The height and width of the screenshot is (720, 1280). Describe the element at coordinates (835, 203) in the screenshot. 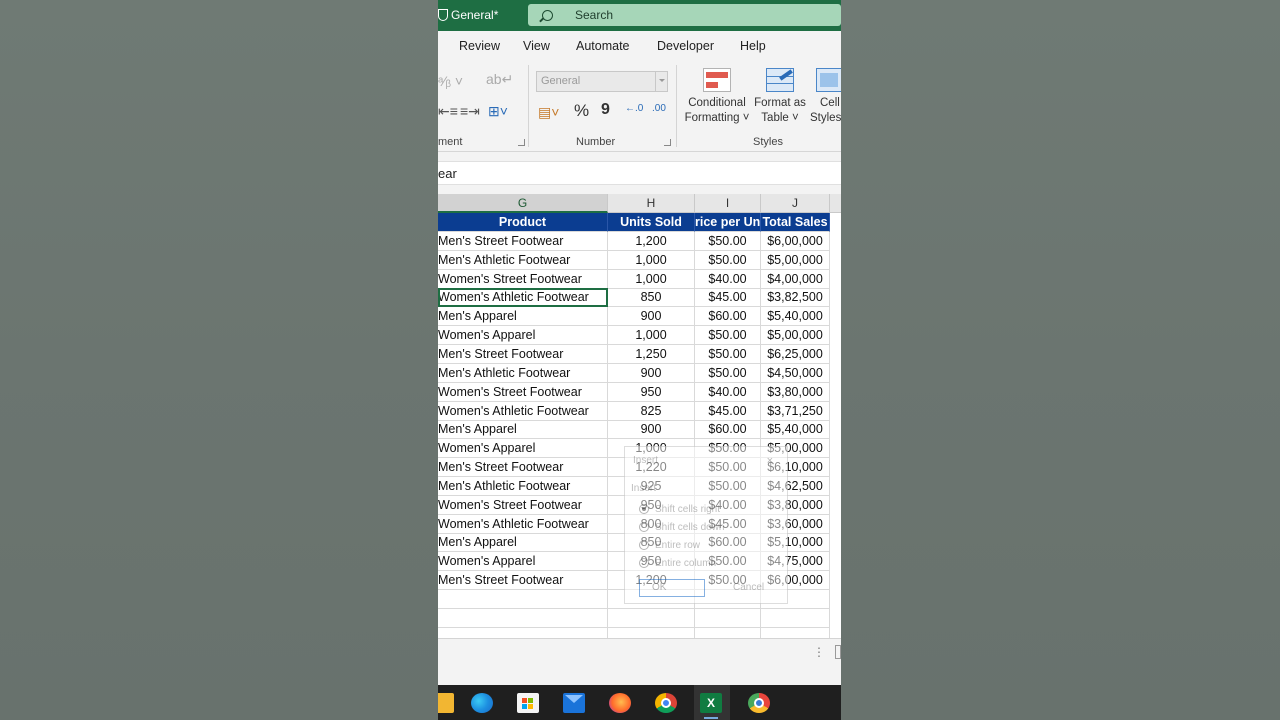

I see `column-header-k` at that location.